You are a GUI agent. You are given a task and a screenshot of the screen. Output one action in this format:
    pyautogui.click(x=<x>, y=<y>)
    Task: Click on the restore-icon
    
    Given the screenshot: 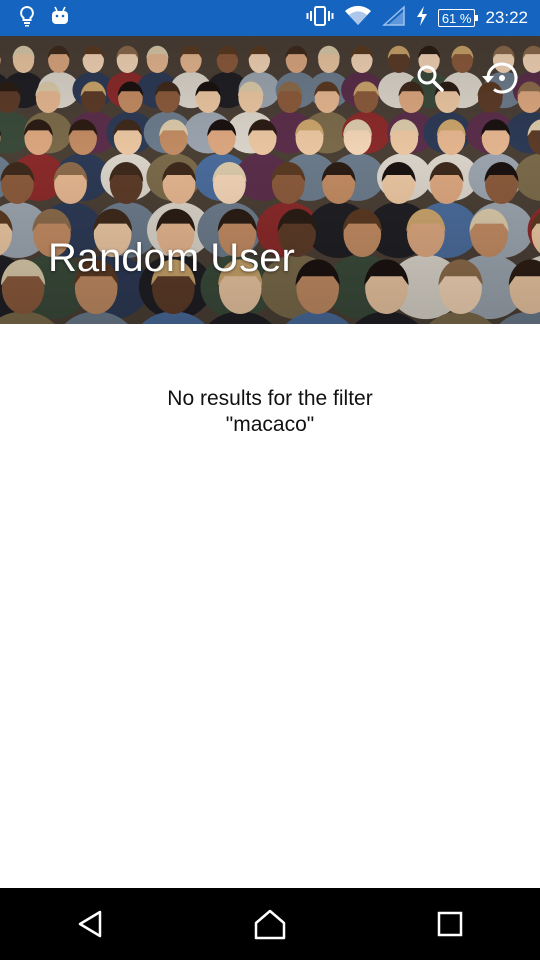 What is the action you would take?
    pyautogui.click(x=500, y=78)
    